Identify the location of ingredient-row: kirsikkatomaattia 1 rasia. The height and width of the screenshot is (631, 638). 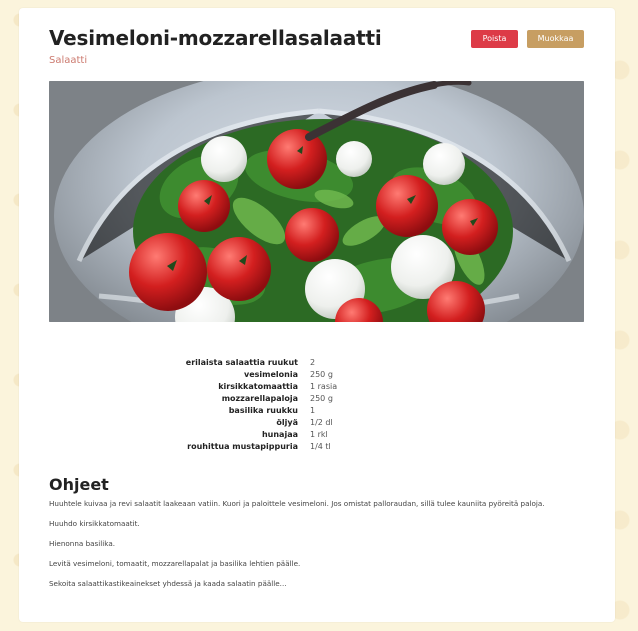
(317, 387).